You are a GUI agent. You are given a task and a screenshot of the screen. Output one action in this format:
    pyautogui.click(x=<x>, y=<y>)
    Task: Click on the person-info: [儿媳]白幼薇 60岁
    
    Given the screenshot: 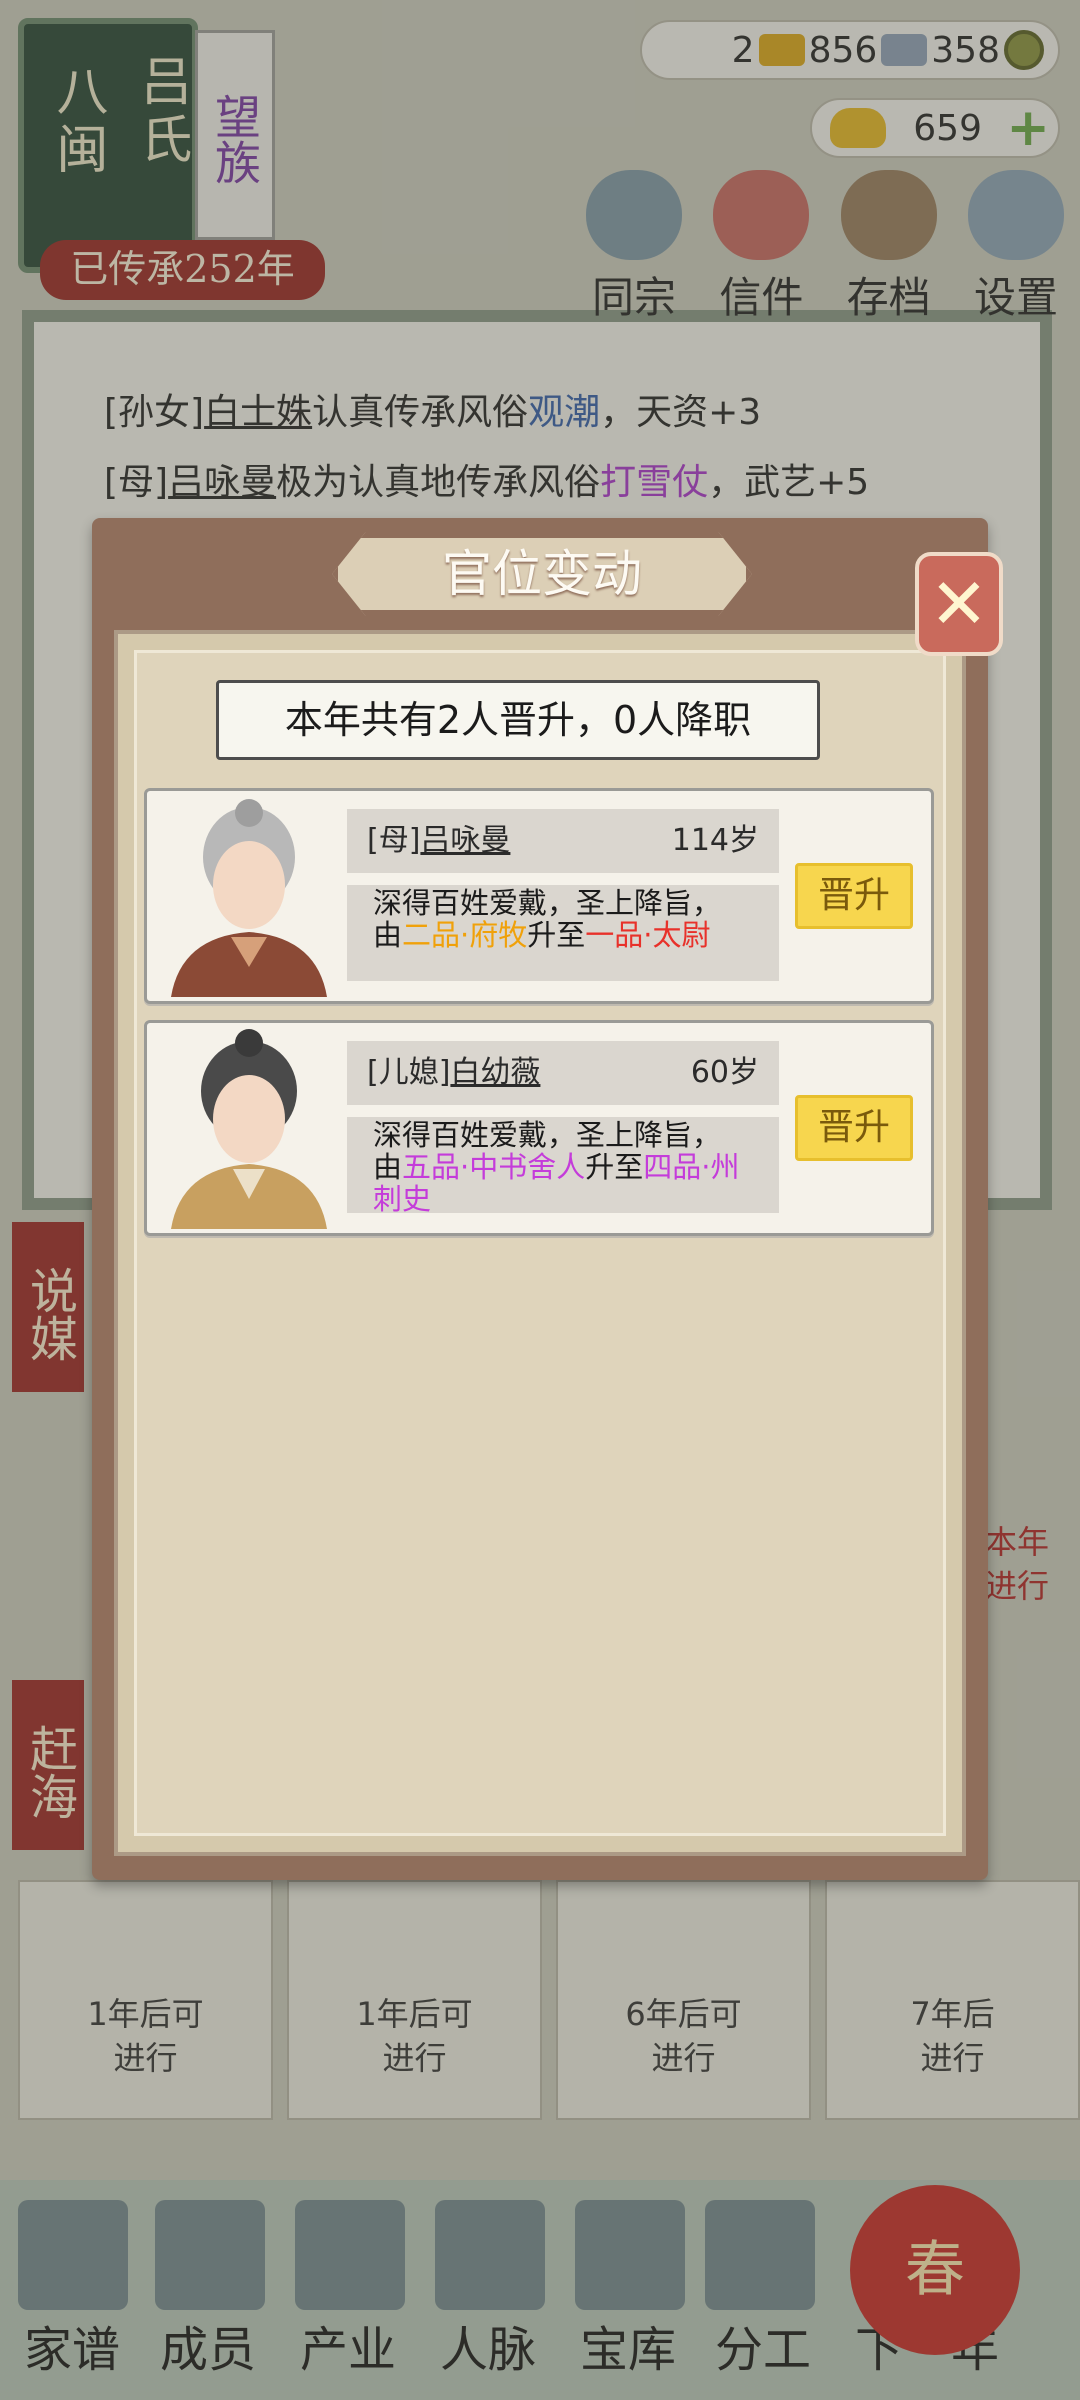 What is the action you would take?
    pyautogui.click(x=563, y=1073)
    